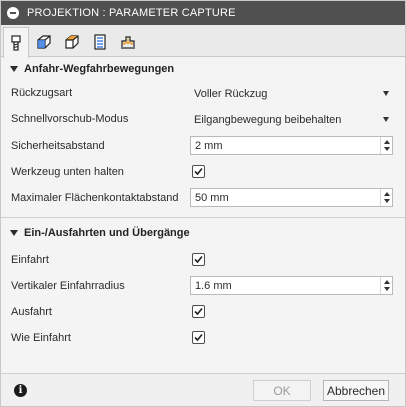 This screenshot has height=407, width=406. What do you see at coordinates (212, 198) in the screenshot?
I see `max-stay-down-value: 50 mm` at bounding box center [212, 198].